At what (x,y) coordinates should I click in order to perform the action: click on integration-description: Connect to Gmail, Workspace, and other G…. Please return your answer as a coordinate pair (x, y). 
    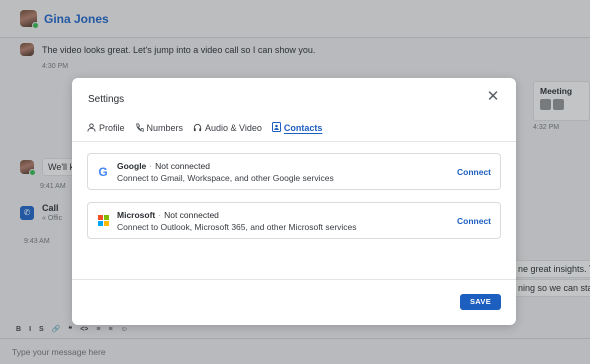
    Looking at the image, I should click on (225, 177).